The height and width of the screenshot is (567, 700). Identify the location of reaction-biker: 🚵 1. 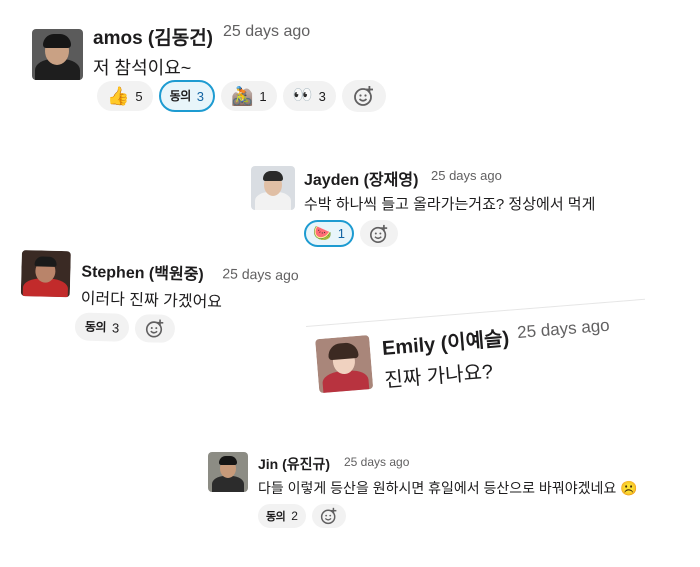
(248, 96).